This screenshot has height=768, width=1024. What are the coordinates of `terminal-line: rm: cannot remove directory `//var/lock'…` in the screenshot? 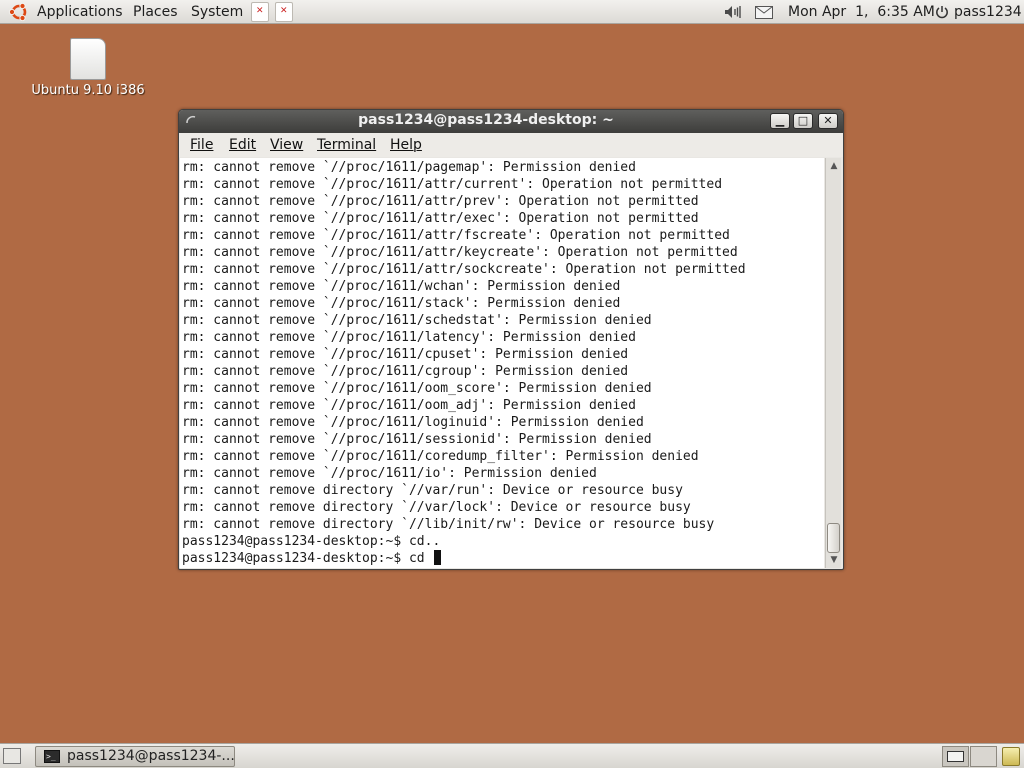 It's located at (436, 507).